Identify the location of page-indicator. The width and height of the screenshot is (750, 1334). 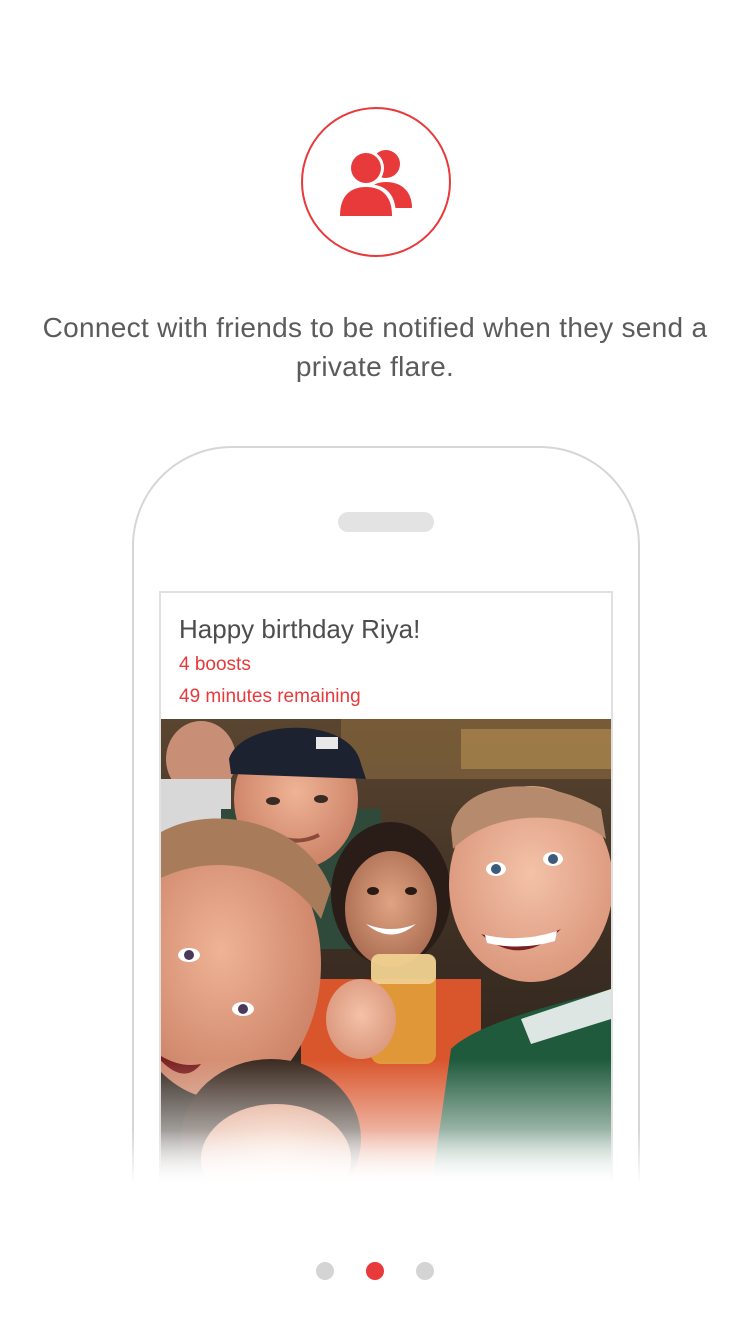
(375, 1271).